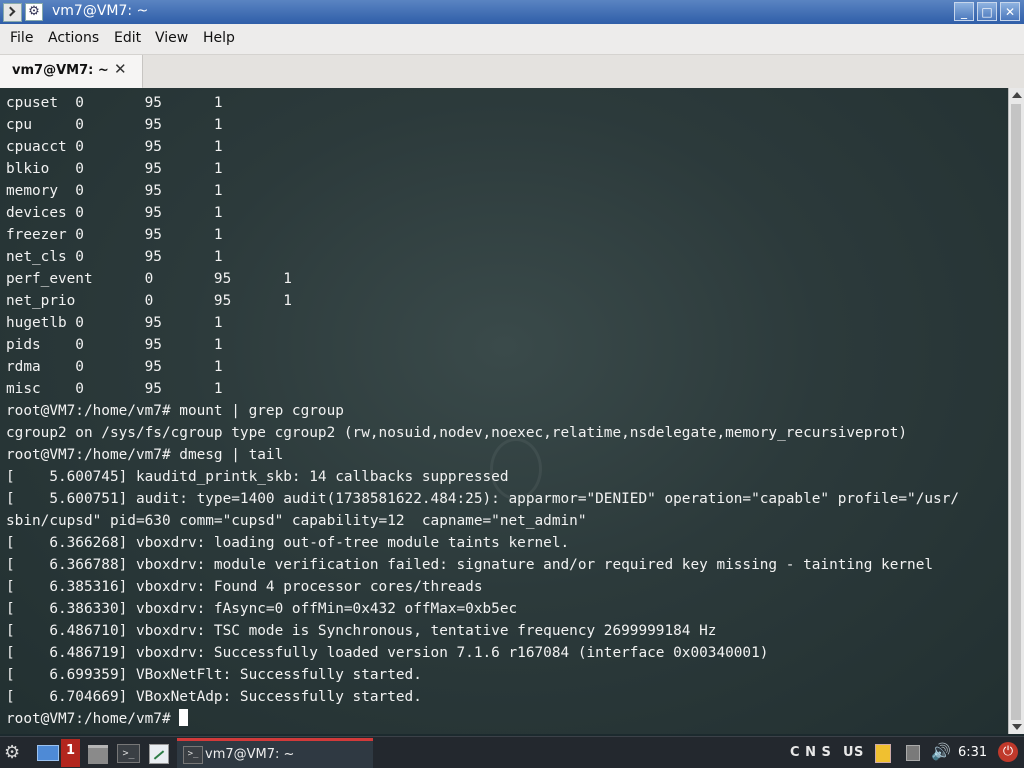 The height and width of the screenshot is (768, 1024). I want to click on terminal-line: net_prio 0 95 1, so click(149, 301).